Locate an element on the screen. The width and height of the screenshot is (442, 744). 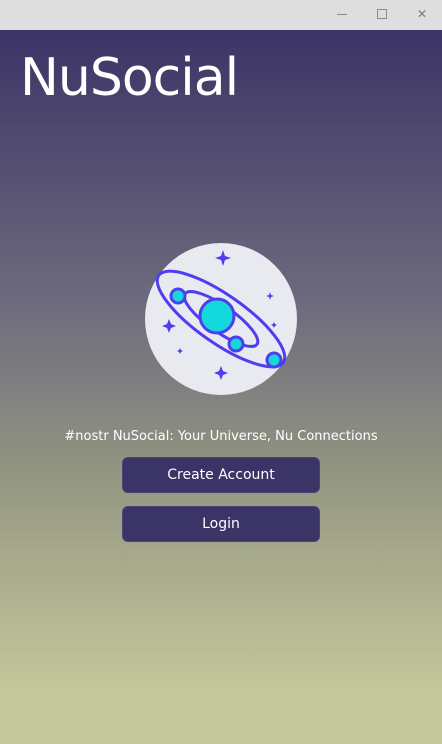
login-label: Login is located at coordinates (221, 524).